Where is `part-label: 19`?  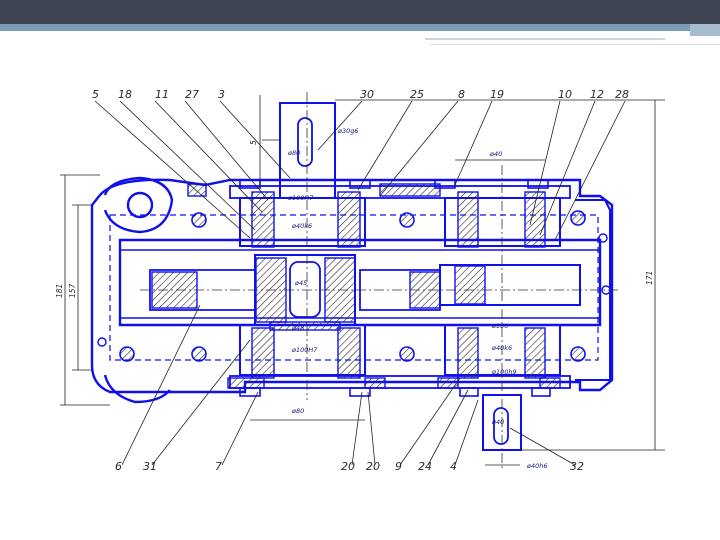
part-label: 19 is located at coordinates (497, 94).